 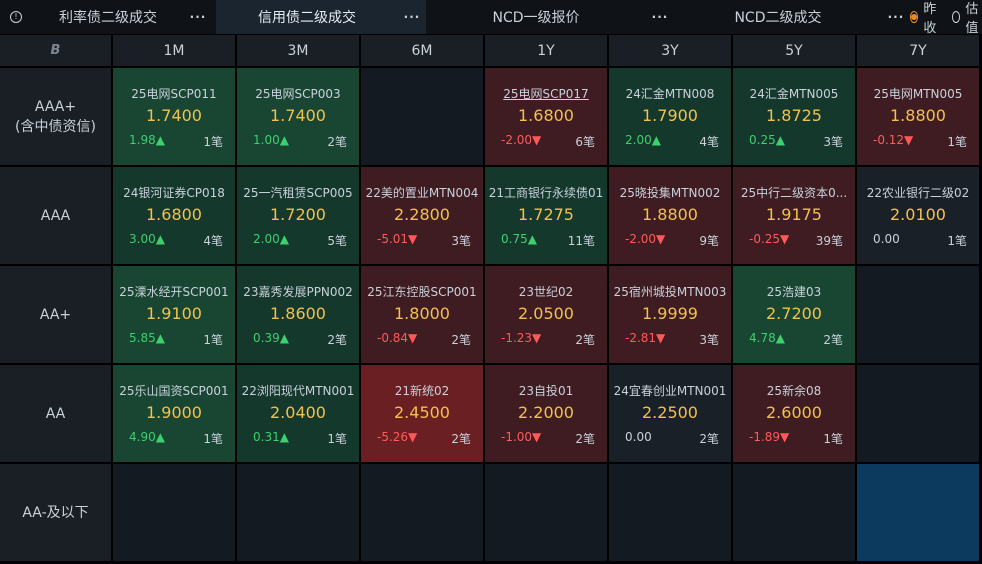 I want to click on column-header-1m: 1M, so click(x=175, y=51).